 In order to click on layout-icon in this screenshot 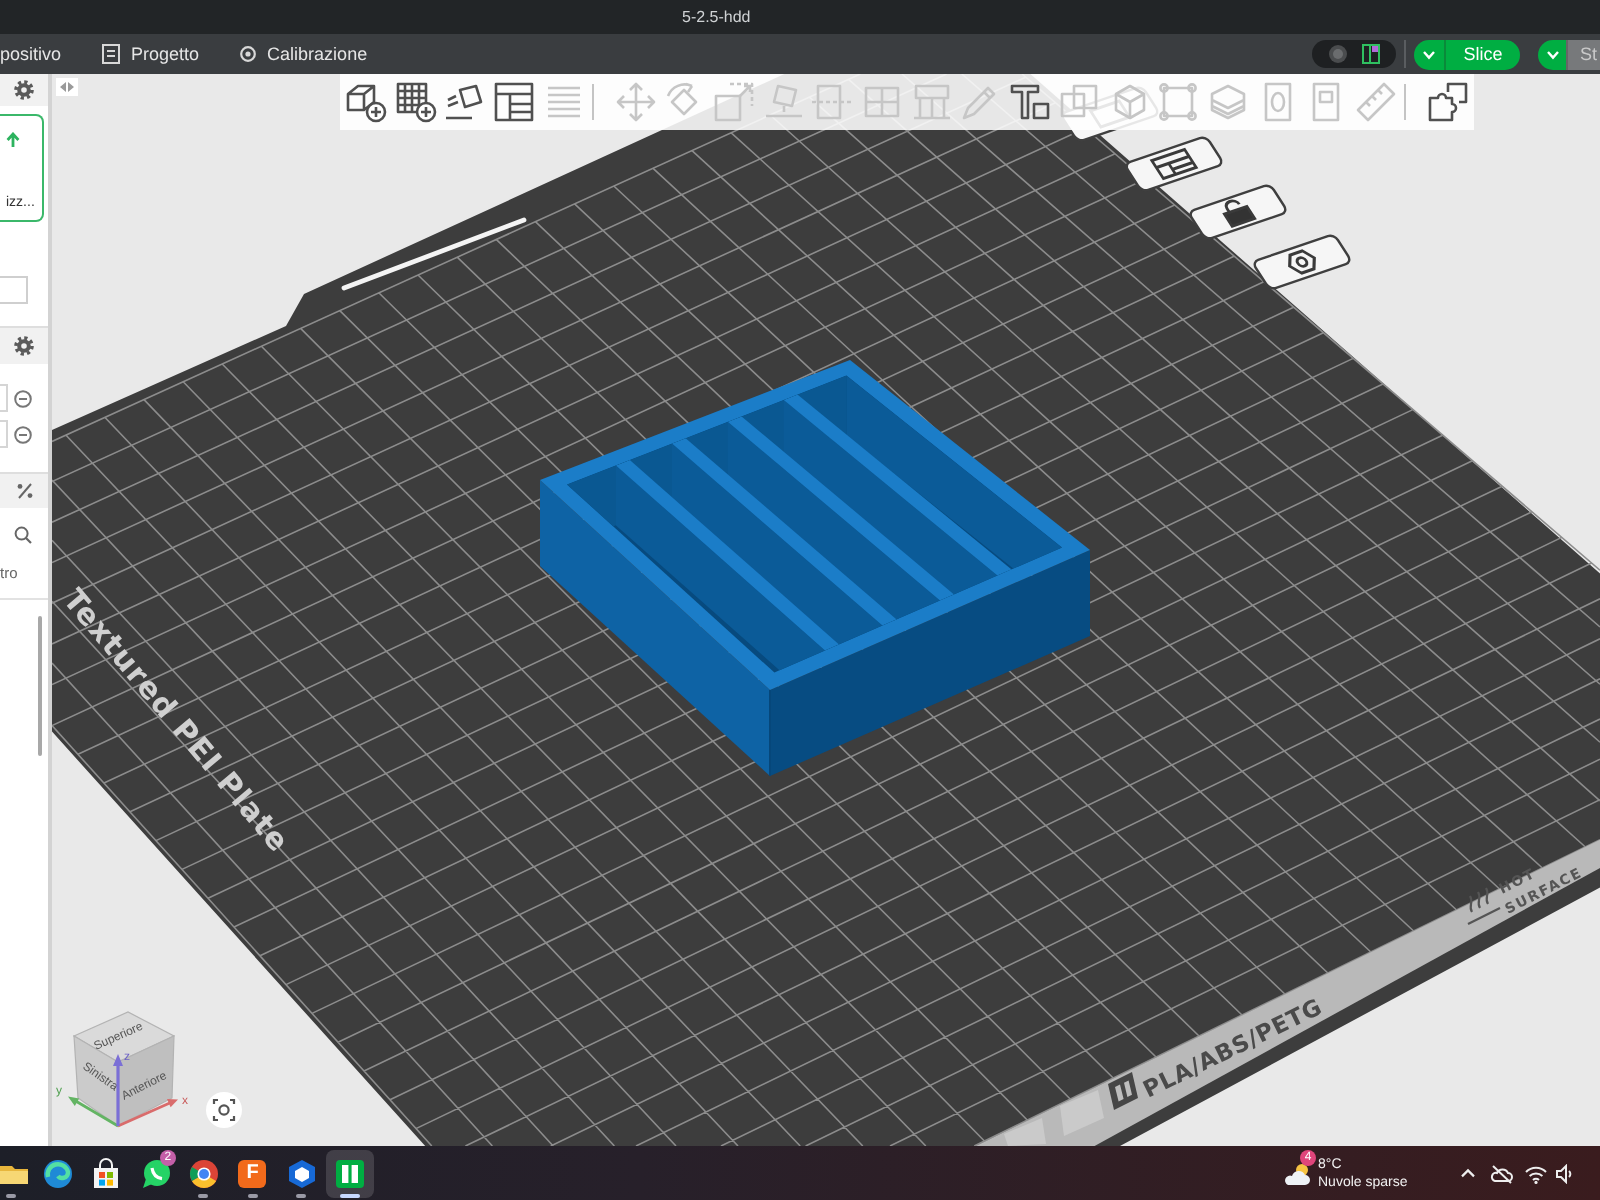, I will do `click(514, 102)`.